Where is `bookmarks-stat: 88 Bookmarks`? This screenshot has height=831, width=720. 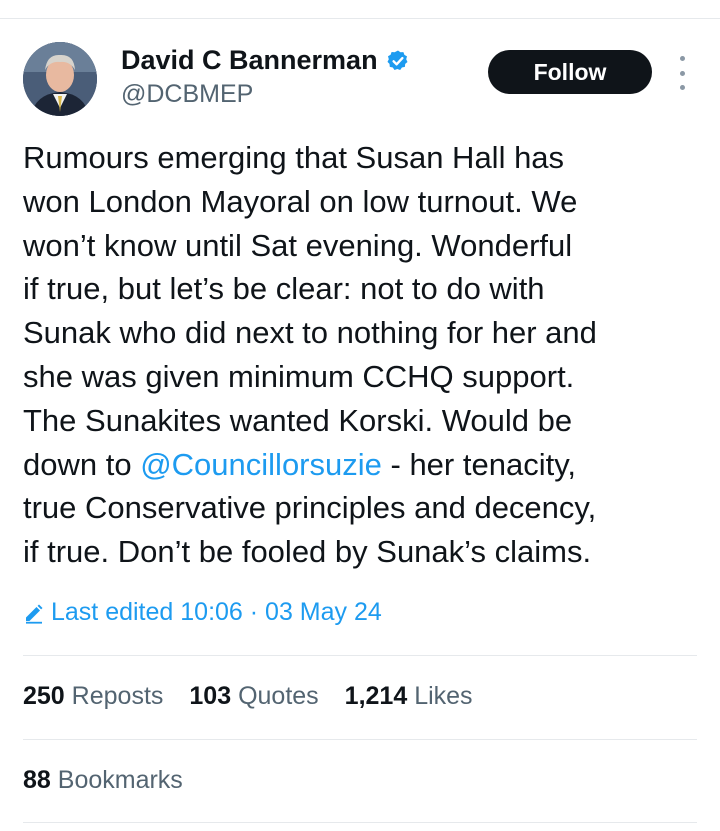 bookmarks-stat: 88 Bookmarks is located at coordinates (103, 780).